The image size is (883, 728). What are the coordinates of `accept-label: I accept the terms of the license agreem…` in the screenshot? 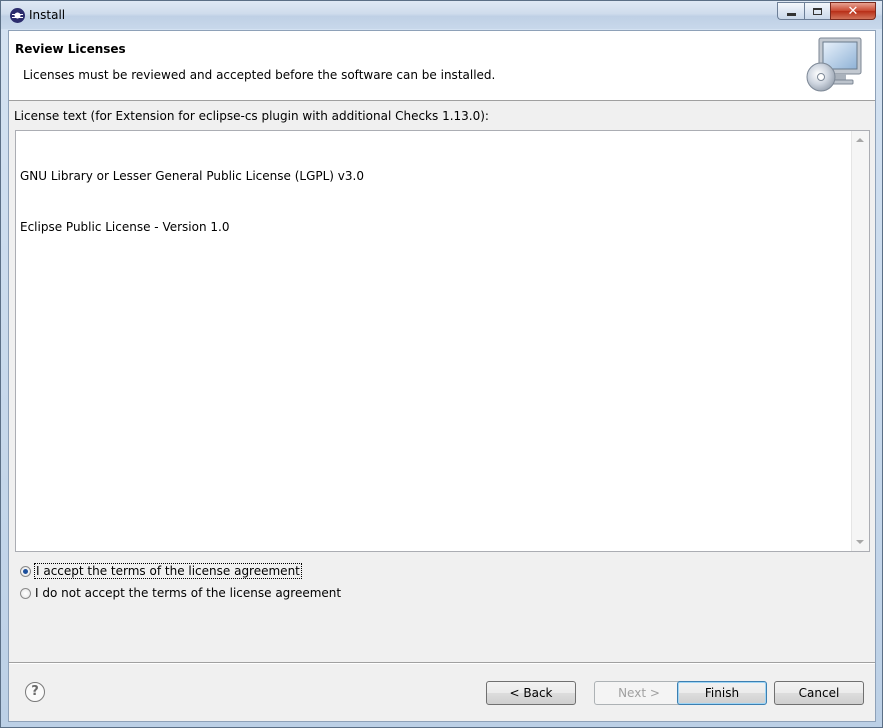 It's located at (168, 571).